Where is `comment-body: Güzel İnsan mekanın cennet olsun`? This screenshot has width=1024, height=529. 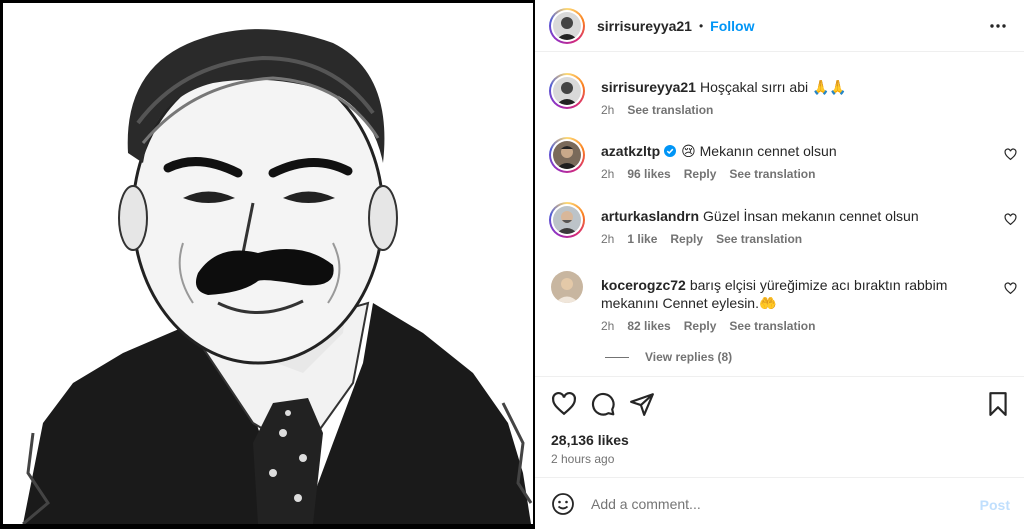
comment-body: Güzel İnsan mekanın cennet olsun is located at coordinates (811, 216).